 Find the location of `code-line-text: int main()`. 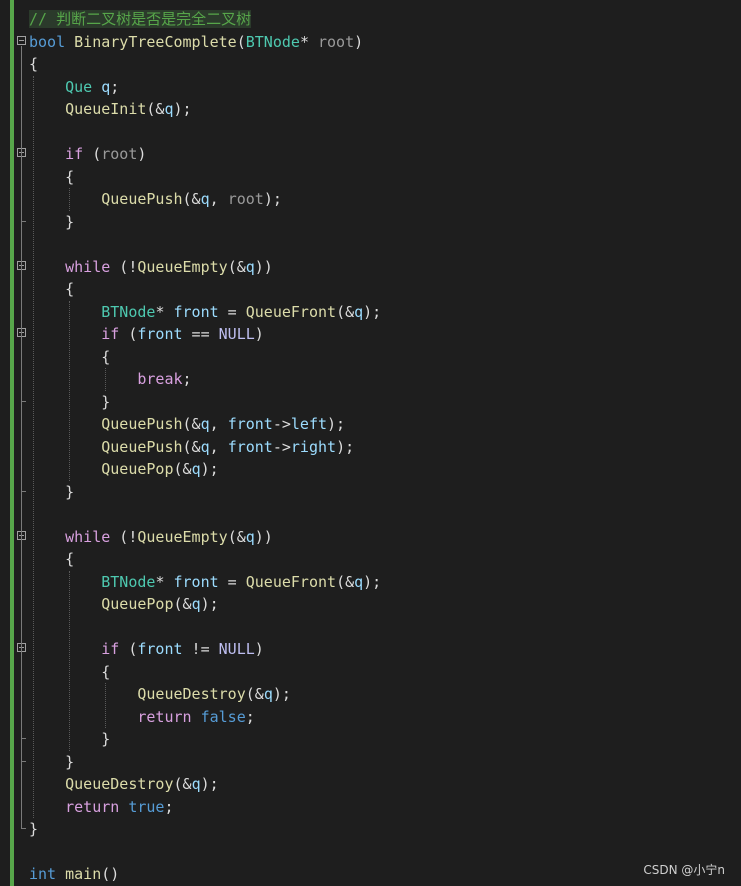

code-line-text: int main() is located at coordinates (74, 874).